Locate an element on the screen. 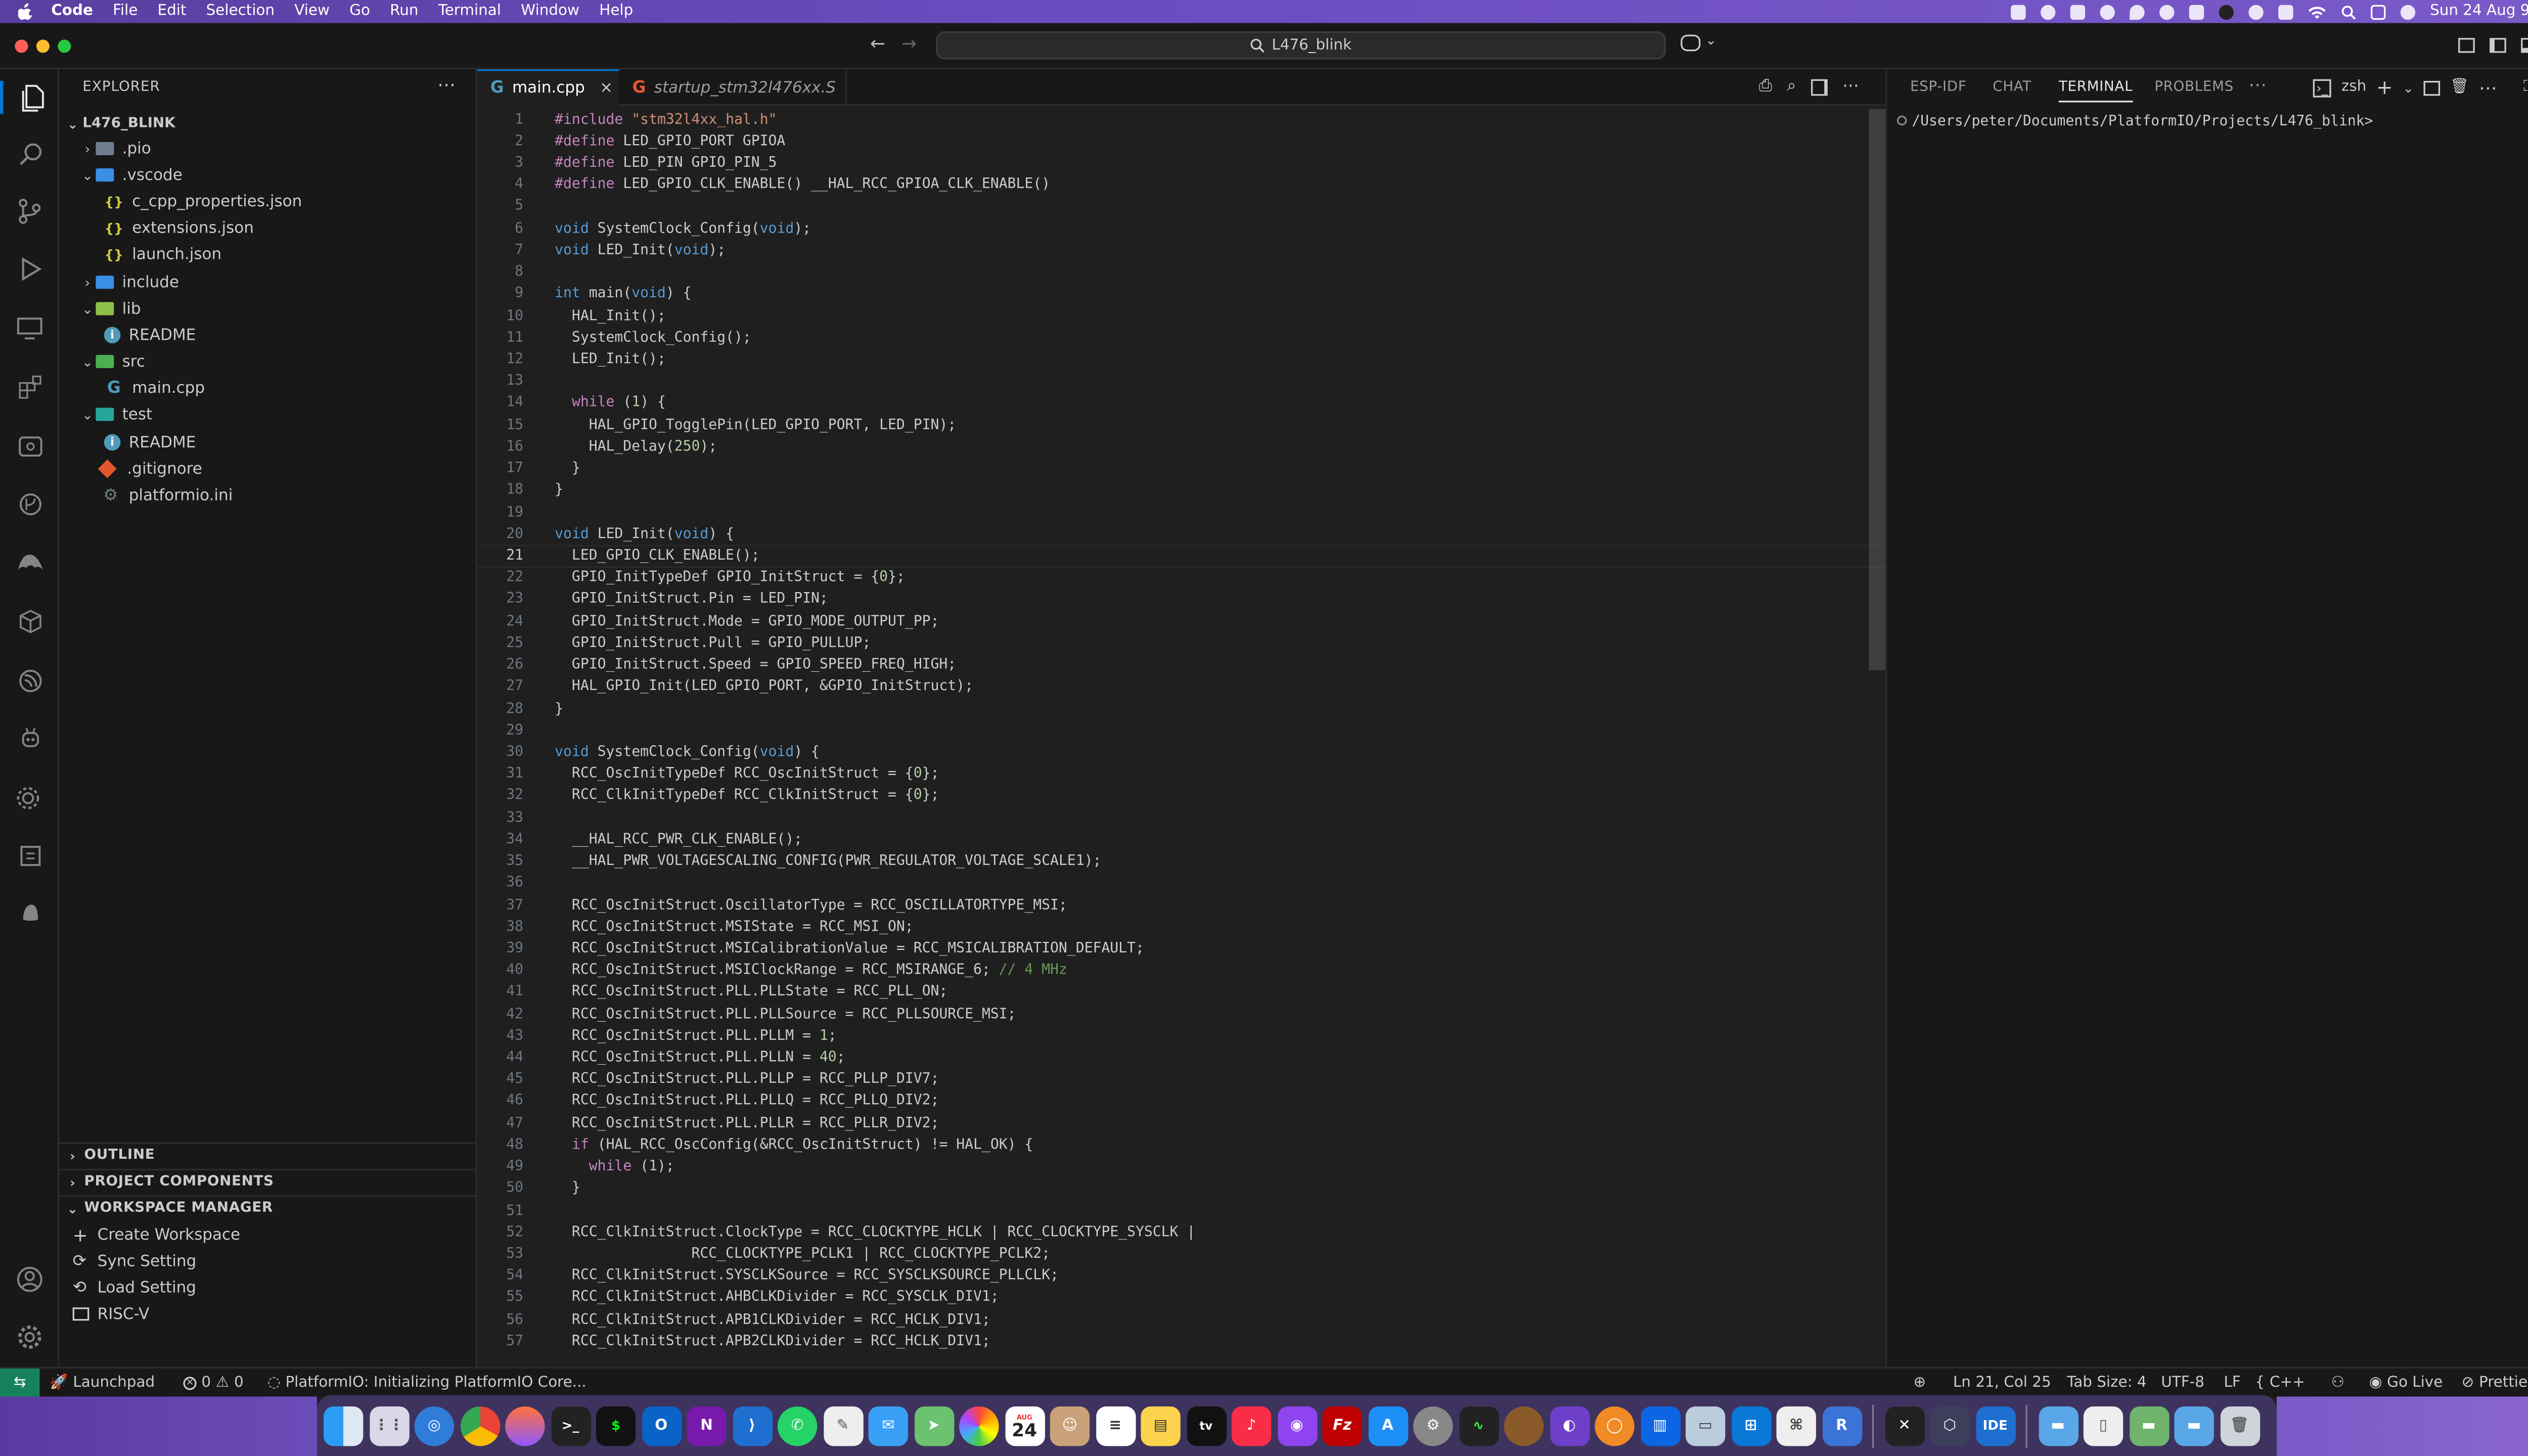 The width and height of the screenshot is (2528, 1456). cursor-position: Ln 21, Col 25 is located at coordinates (2002, 1383).